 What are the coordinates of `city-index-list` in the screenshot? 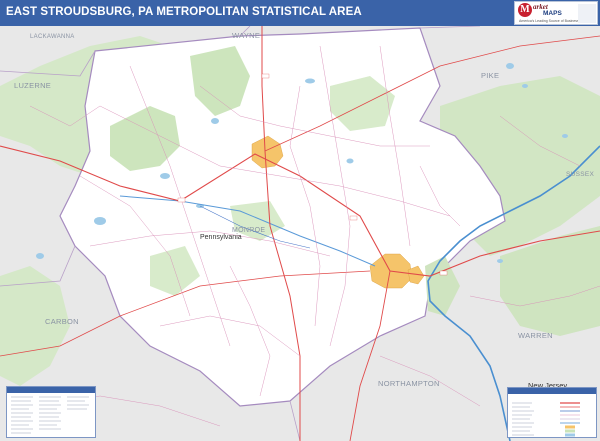 It's located at (50, 415).